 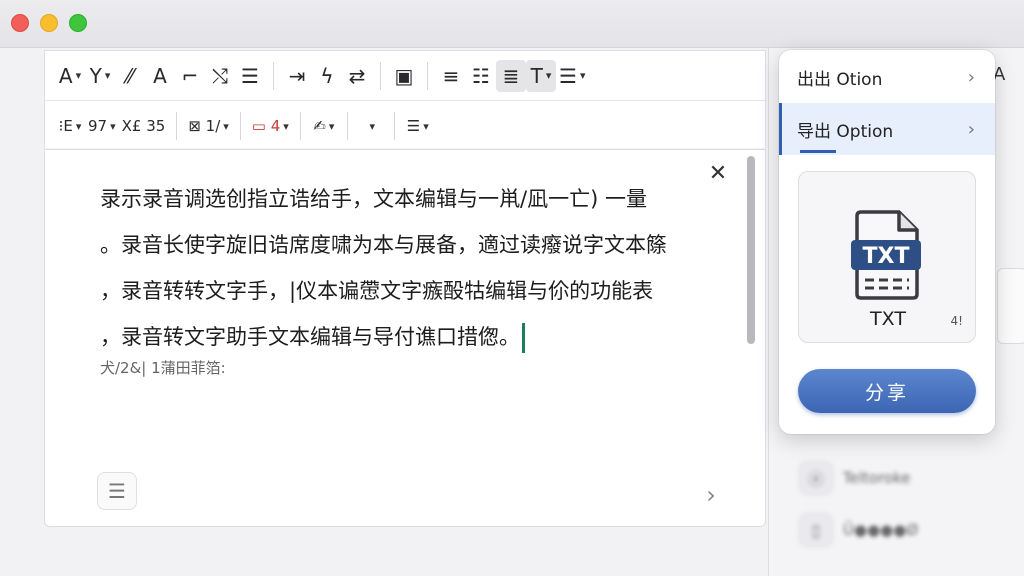 What do you see at coordinates (816, 530) in the screenshot?
I see `file-icon: ▯` at bounding box center [816, 530].